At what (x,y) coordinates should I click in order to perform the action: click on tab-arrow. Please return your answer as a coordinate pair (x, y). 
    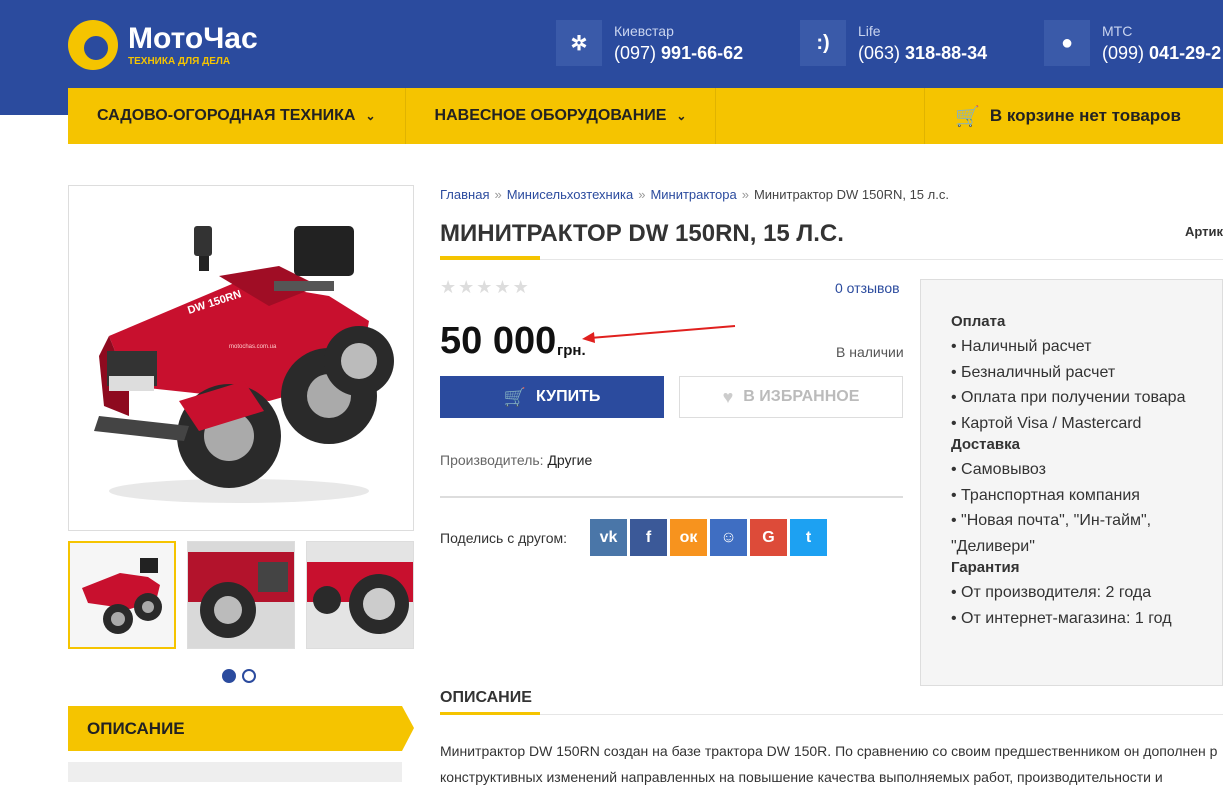
    Looking at the image, I should click on (408, 728).